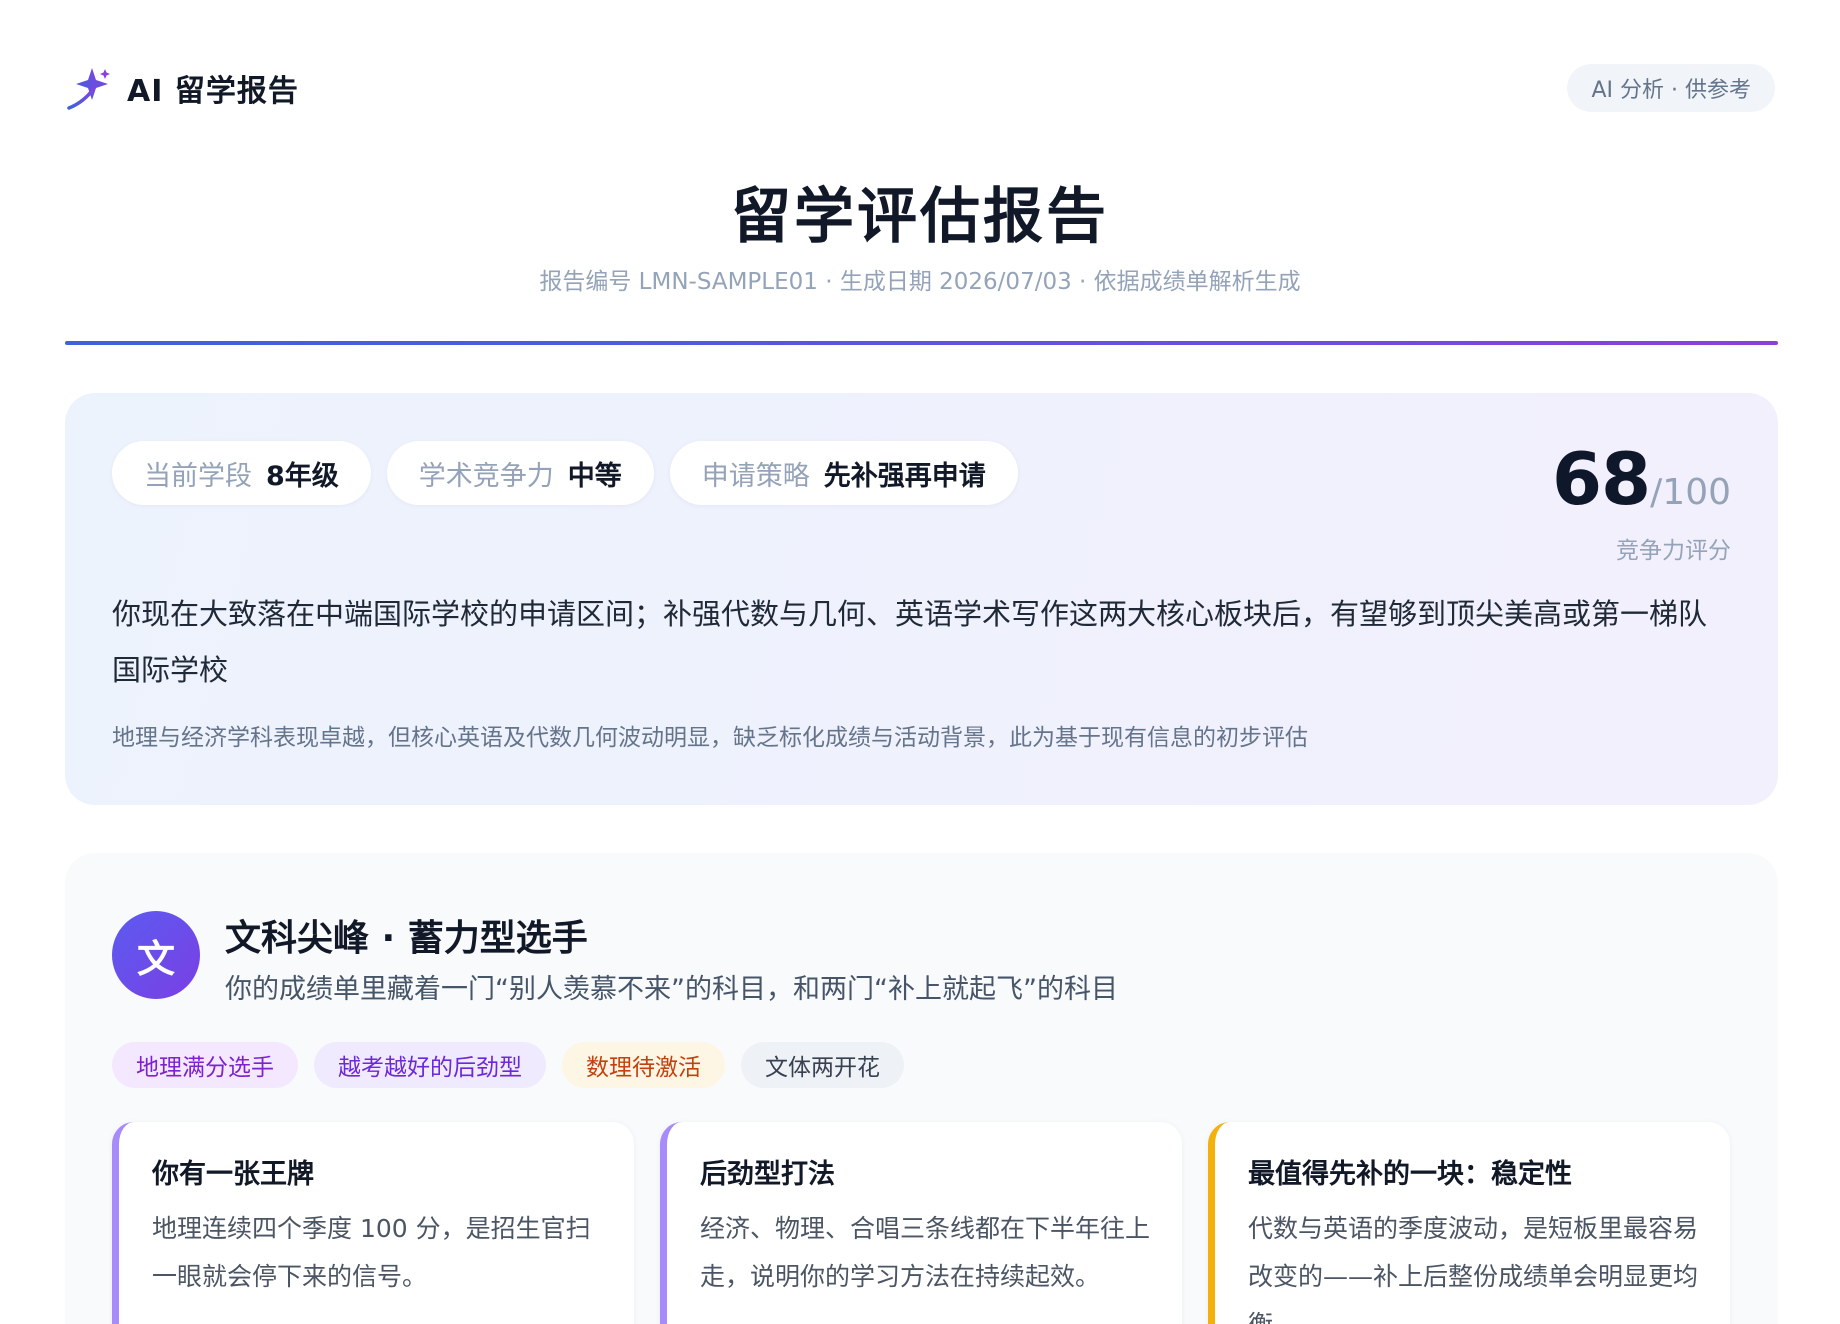 Image resolution: width=1840 pixels, height=1324 pixels. What do you see at coordinates (925, 1252) in the screenshot?
I see `insight-body: 经济、物理、合唱三条线都在下半年往上走，说明你的学习方法在持续起效。` at bounding box center [925, 1252].